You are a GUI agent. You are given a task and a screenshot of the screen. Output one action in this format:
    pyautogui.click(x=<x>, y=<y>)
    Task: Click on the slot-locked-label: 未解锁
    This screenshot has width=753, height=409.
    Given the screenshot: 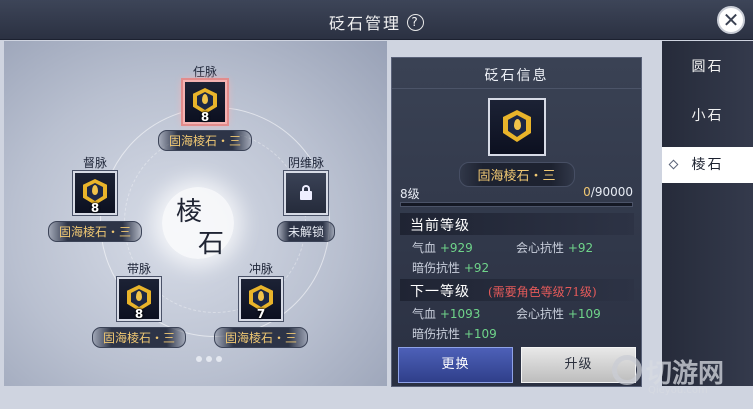 What is the action you would take?
    pyautogui.click(x=306, y=231)
    